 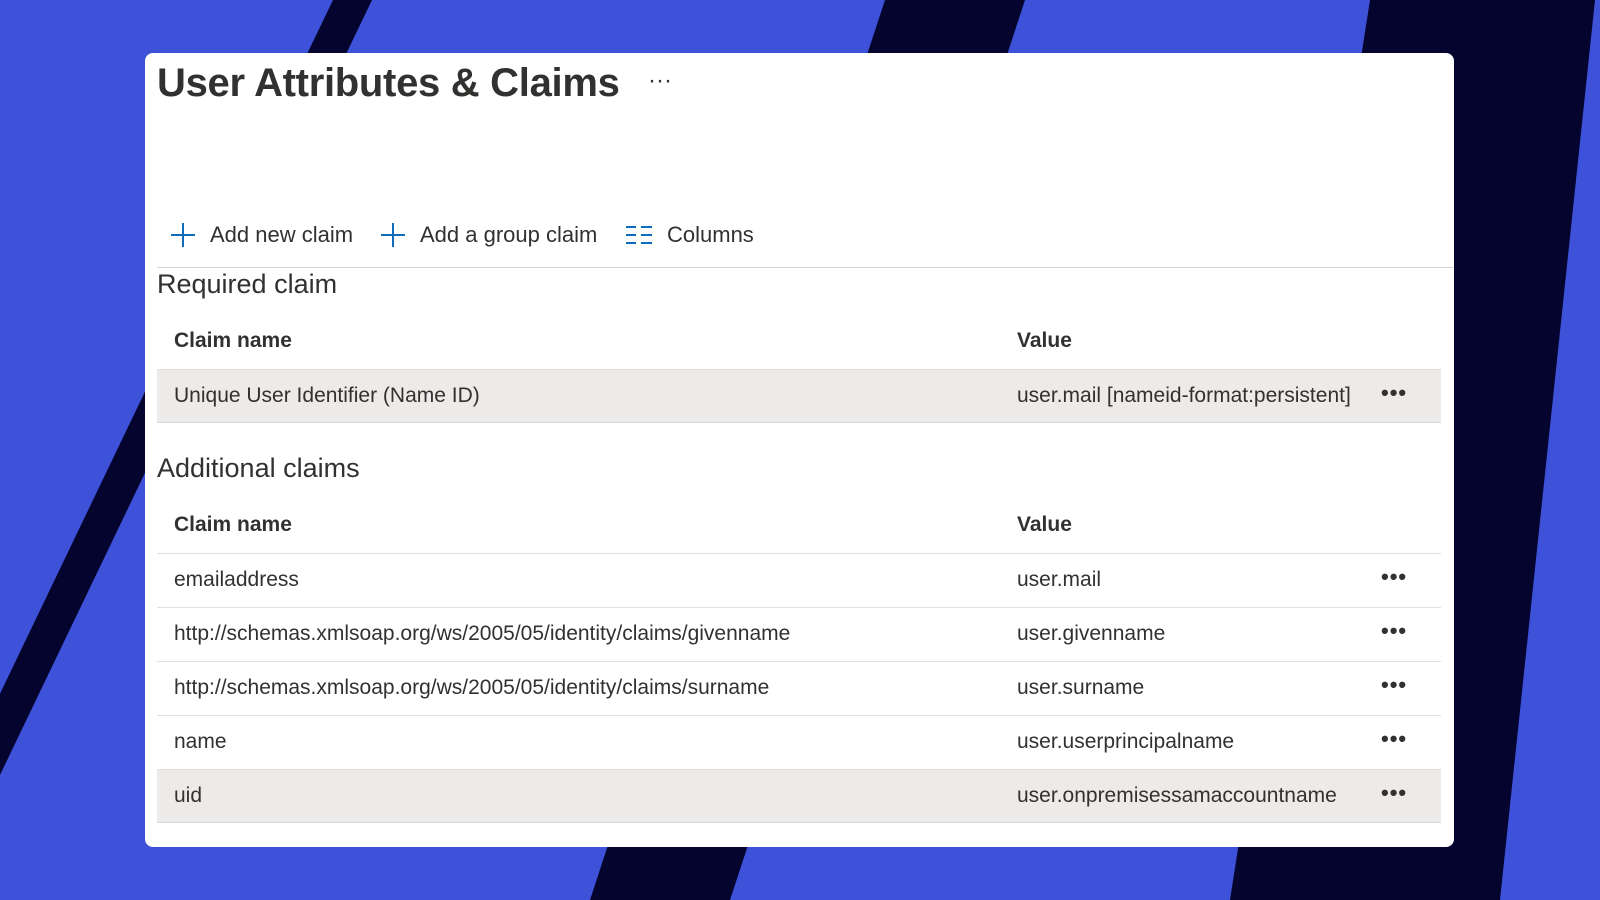 I want to click on add-group-claim-button: Add a group claim, so click(x=488, y=235).